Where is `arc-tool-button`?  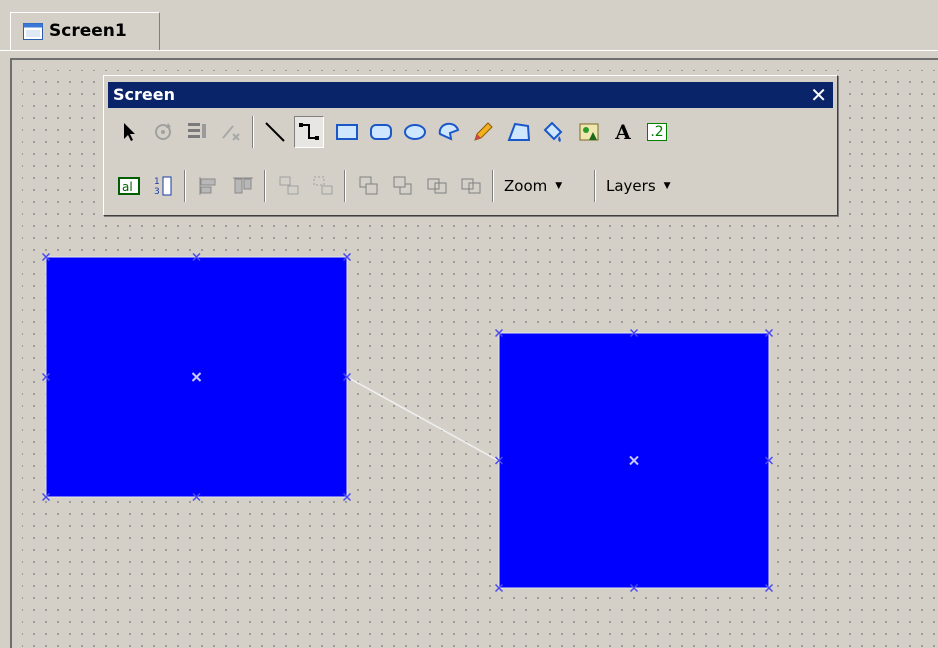
arc-tool-button is located at coordinates (449, 132).